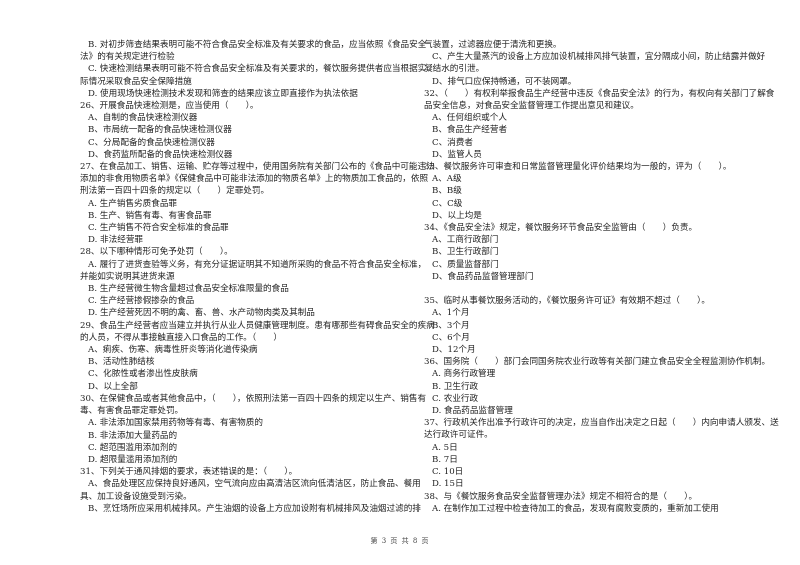 This screenshot has width=800, height=565. I want to click on answer-option: C、C级, so click(447, 203).